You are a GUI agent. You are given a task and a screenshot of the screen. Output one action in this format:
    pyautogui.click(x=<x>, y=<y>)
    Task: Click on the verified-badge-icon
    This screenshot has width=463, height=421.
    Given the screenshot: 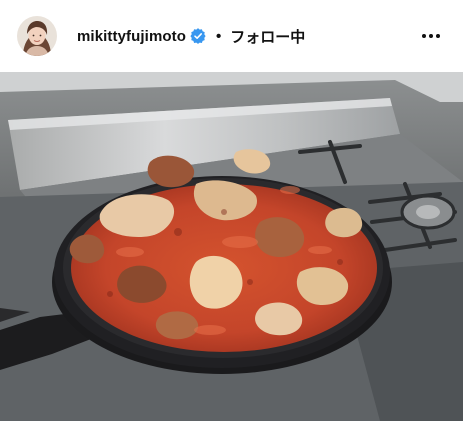 What is the action you would take?
    pyautogui.click(x=198, y=36)
    